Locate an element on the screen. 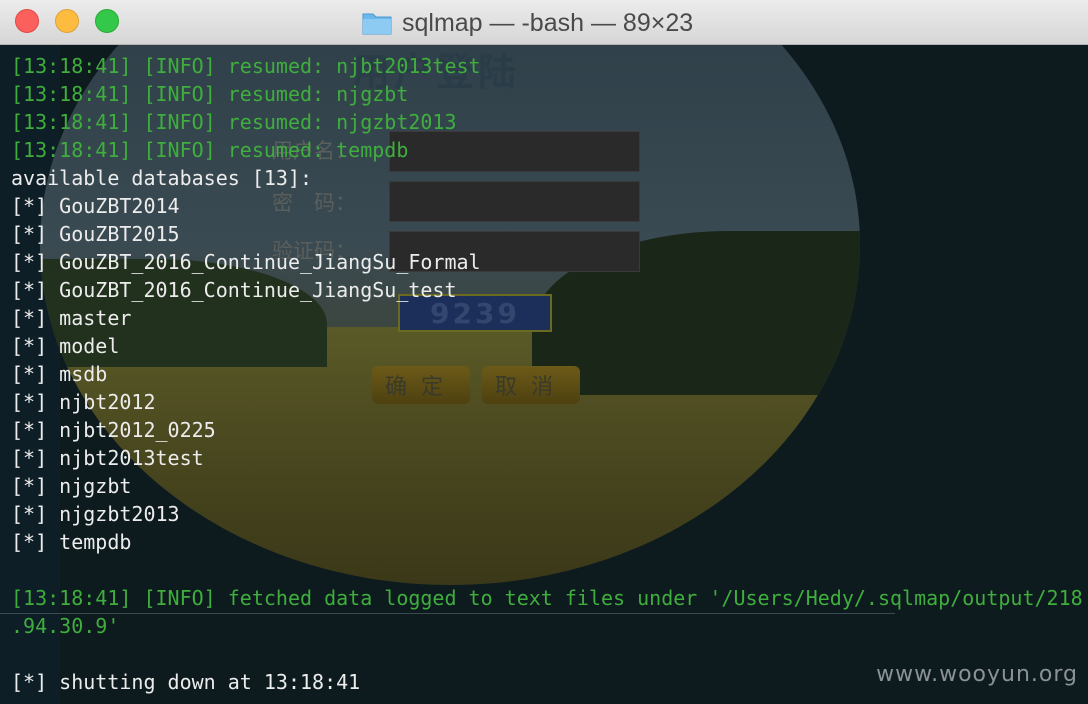 This screenshot has width=1088, height=704. terminal-line: [13:18:41] [INFO] resumed: tempdb is located at coordinates (210, 150).